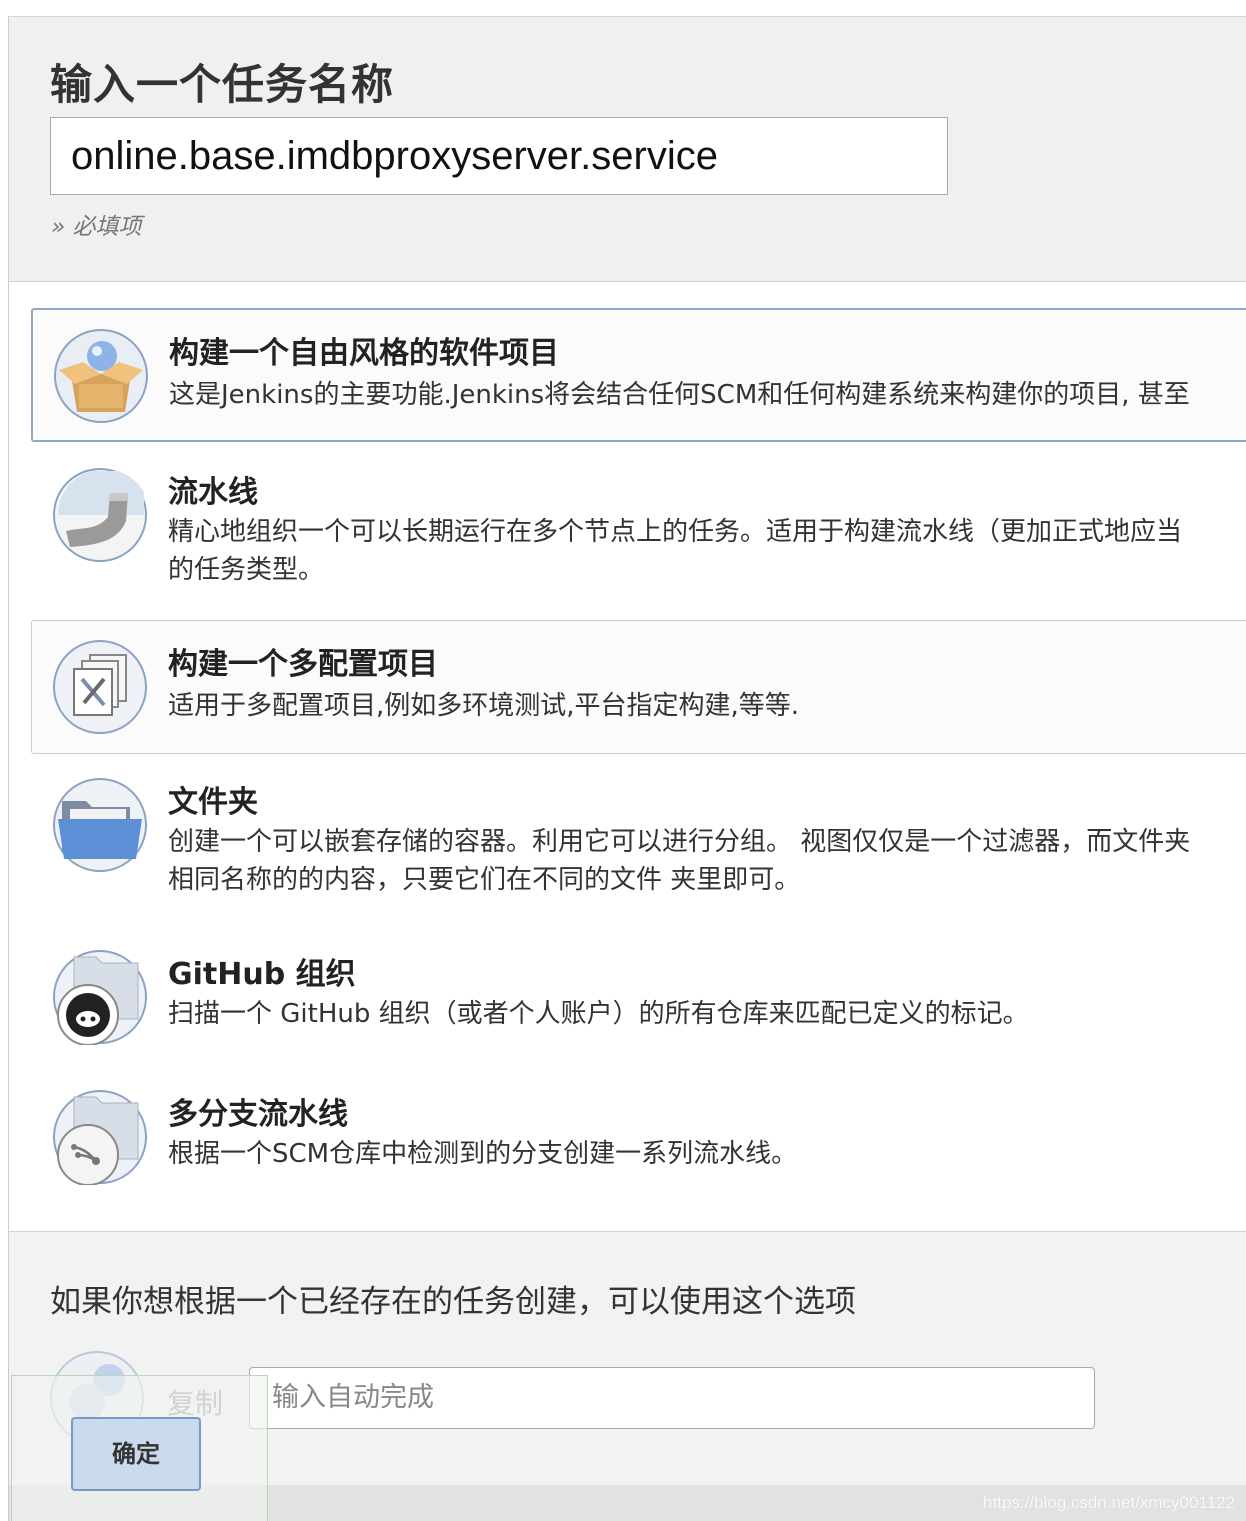 The height and width of the screenshot is (1521, 1246). What do you see at coordinates (679, 842) in the screenshot?
I see `description-line: 创建一个可以嵌套存储的容器。利用它可以进行分组。 视图仅仅是一个过滤器，而文件夹` at bounding box center [679, 842].